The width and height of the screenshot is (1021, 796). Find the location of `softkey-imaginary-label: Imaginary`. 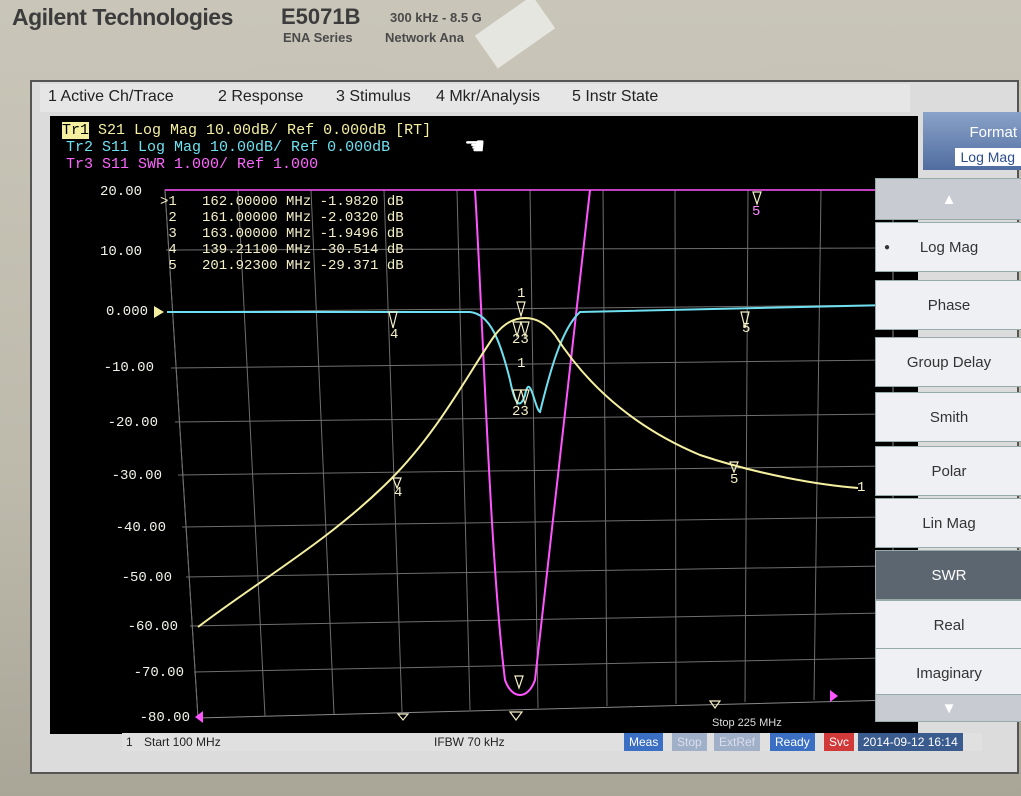

softkey-imaginary-label: Imaginary is located at coordinates (949, 673).